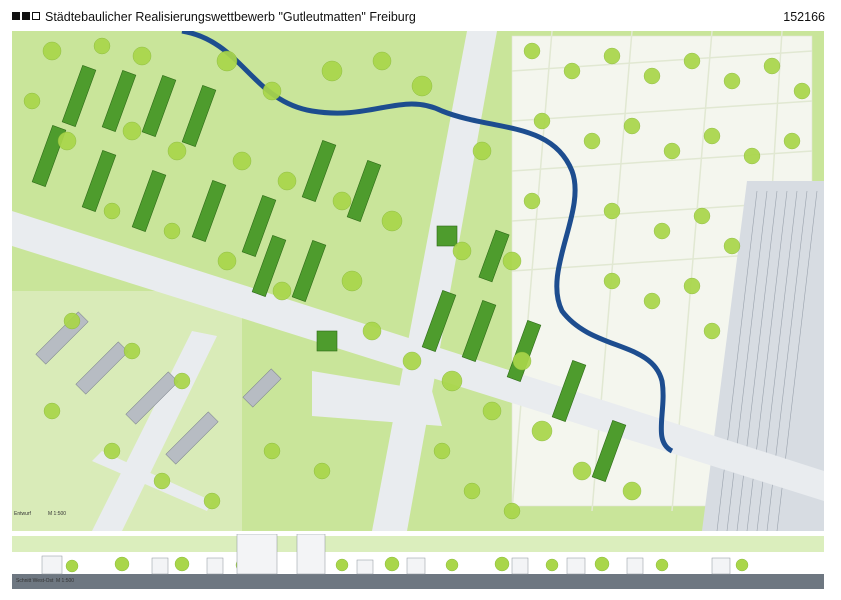 Image resolution: width=841 pixels, height=600 pixels. Describe the element at coordinates (23, 514) in the screenshot. I see `plan-label: Entwurf` at that location.